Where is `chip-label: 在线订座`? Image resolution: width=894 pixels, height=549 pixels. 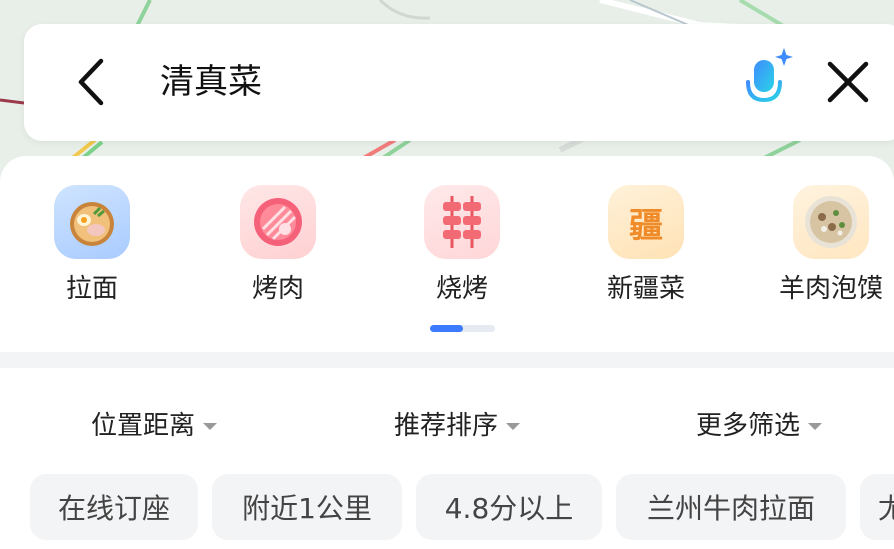 chip-label: 在线订座 is located at coordinates (113, 508).